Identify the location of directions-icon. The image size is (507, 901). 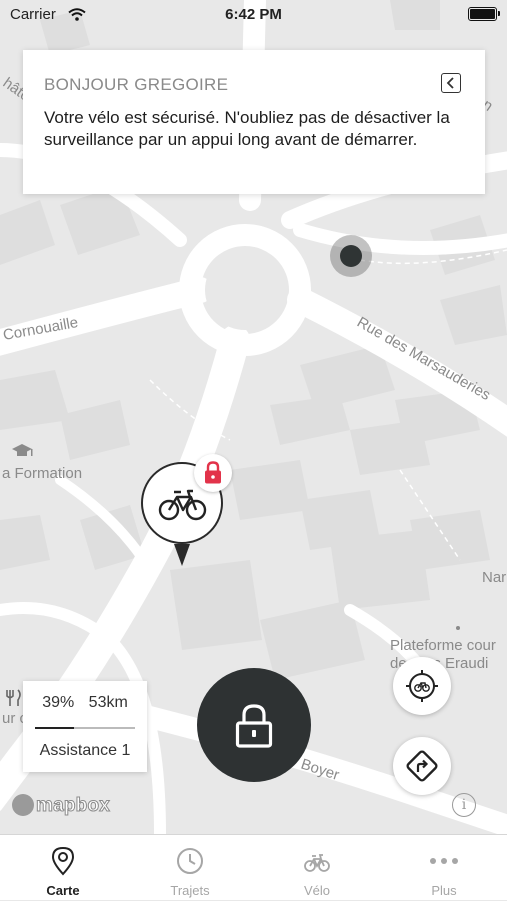
(422, 766).